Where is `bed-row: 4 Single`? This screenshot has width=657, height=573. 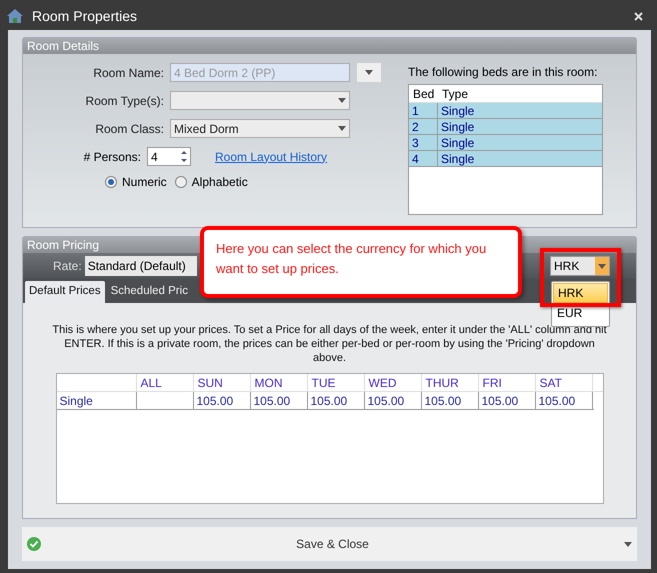 bed-row: 4 Single is located at coordinates (505, 159).